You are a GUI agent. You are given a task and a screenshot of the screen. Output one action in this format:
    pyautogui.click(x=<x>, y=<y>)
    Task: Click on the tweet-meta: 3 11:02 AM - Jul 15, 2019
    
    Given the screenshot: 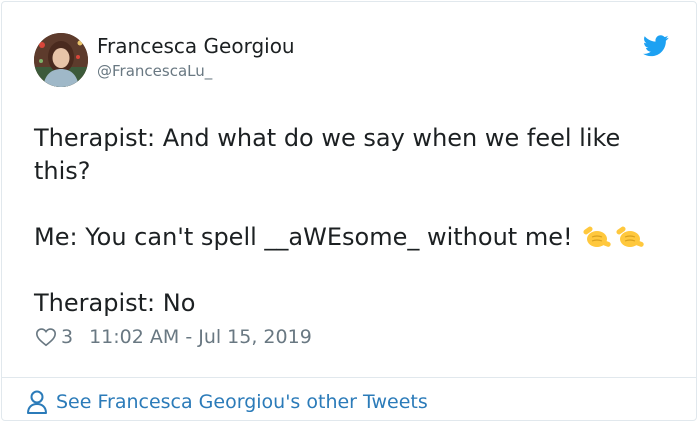 What is the action you would take?
    pyautogui.click(x=173, y=337)
    